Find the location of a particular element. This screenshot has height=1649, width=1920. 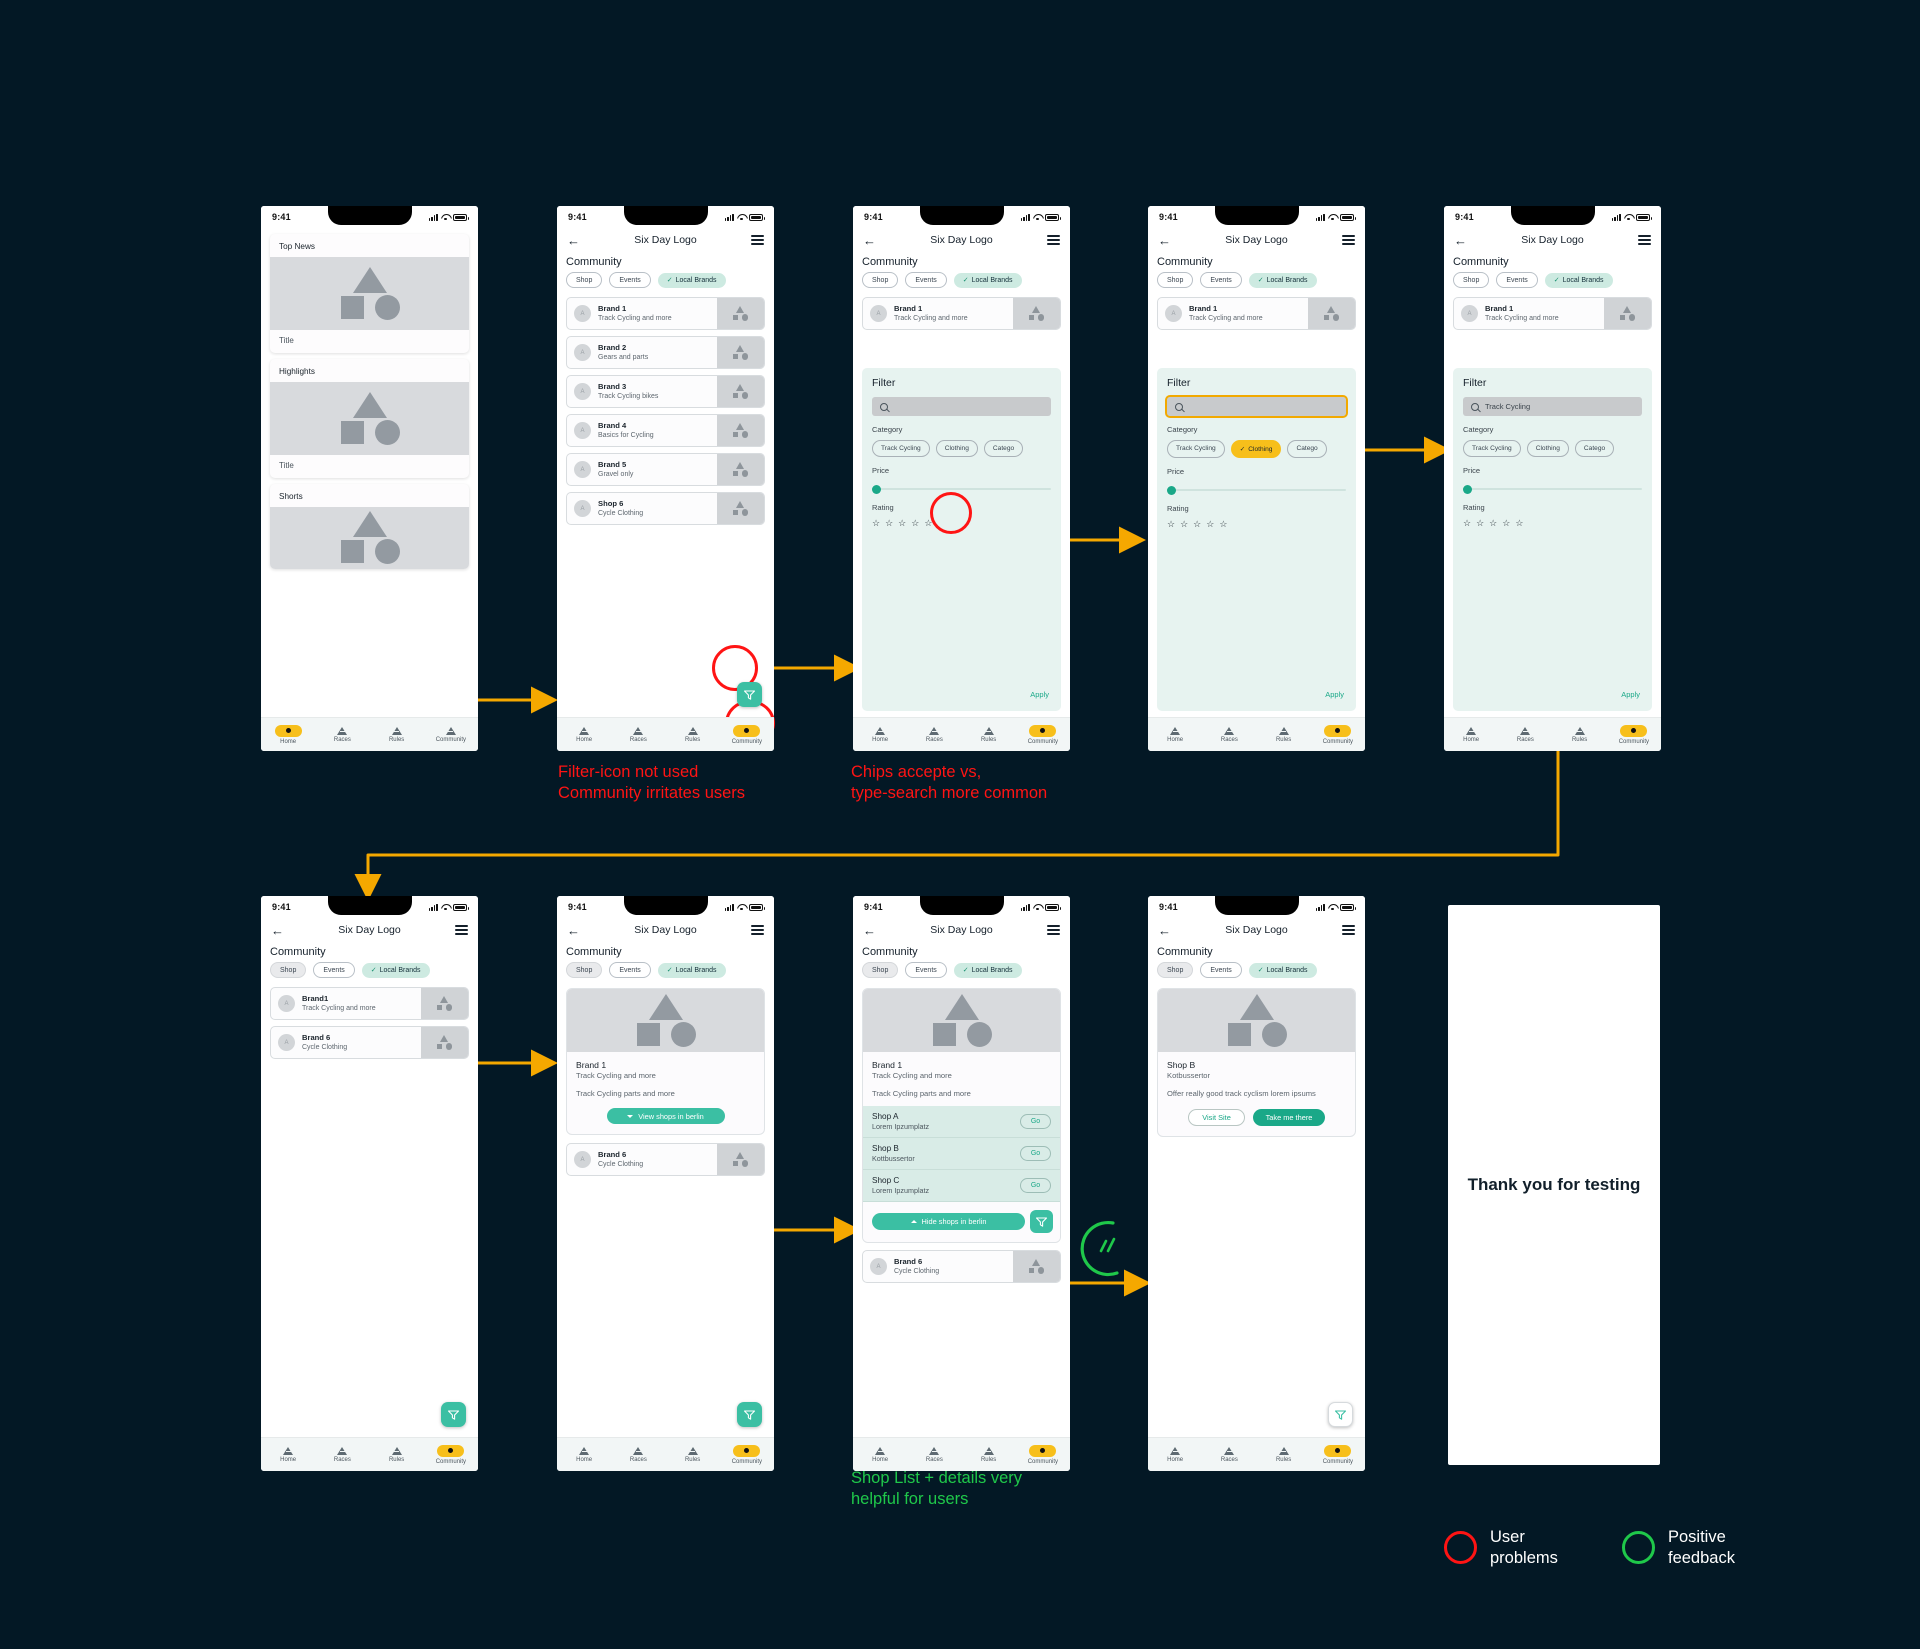

feed-card: Highlights Title is located at coordinates (369, 418).